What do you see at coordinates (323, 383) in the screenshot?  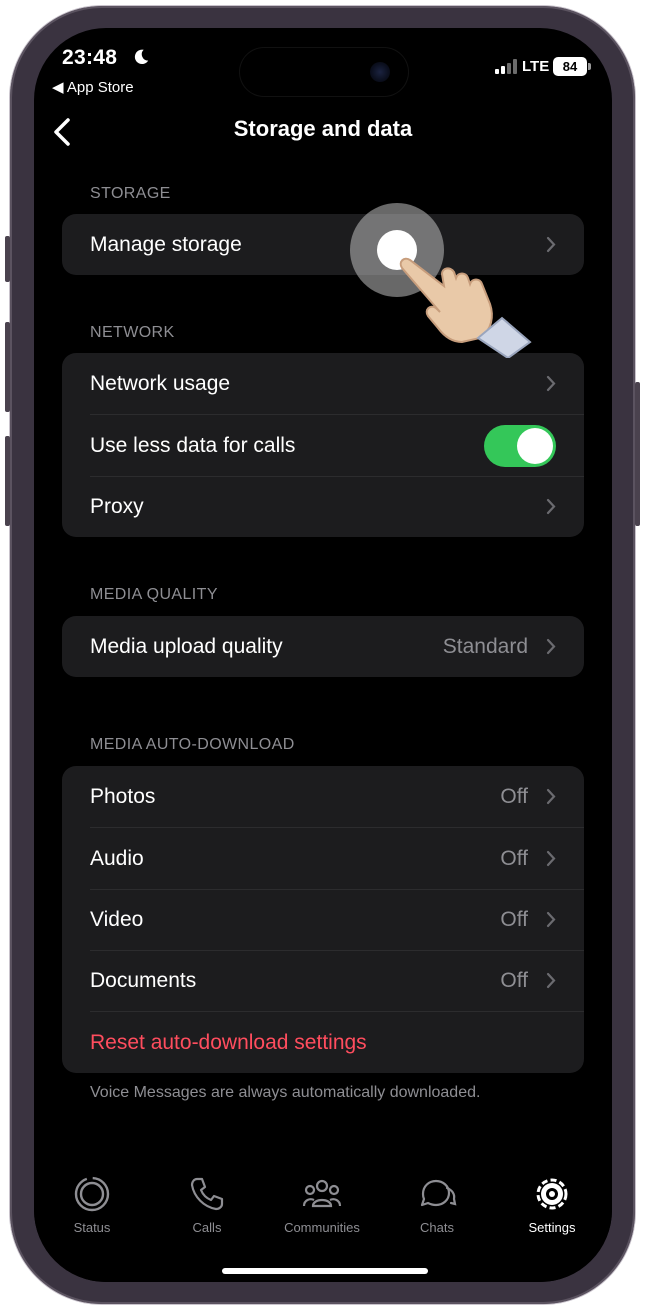 I see `network-usage-row: Network usage` at bounding box center [323, 383].